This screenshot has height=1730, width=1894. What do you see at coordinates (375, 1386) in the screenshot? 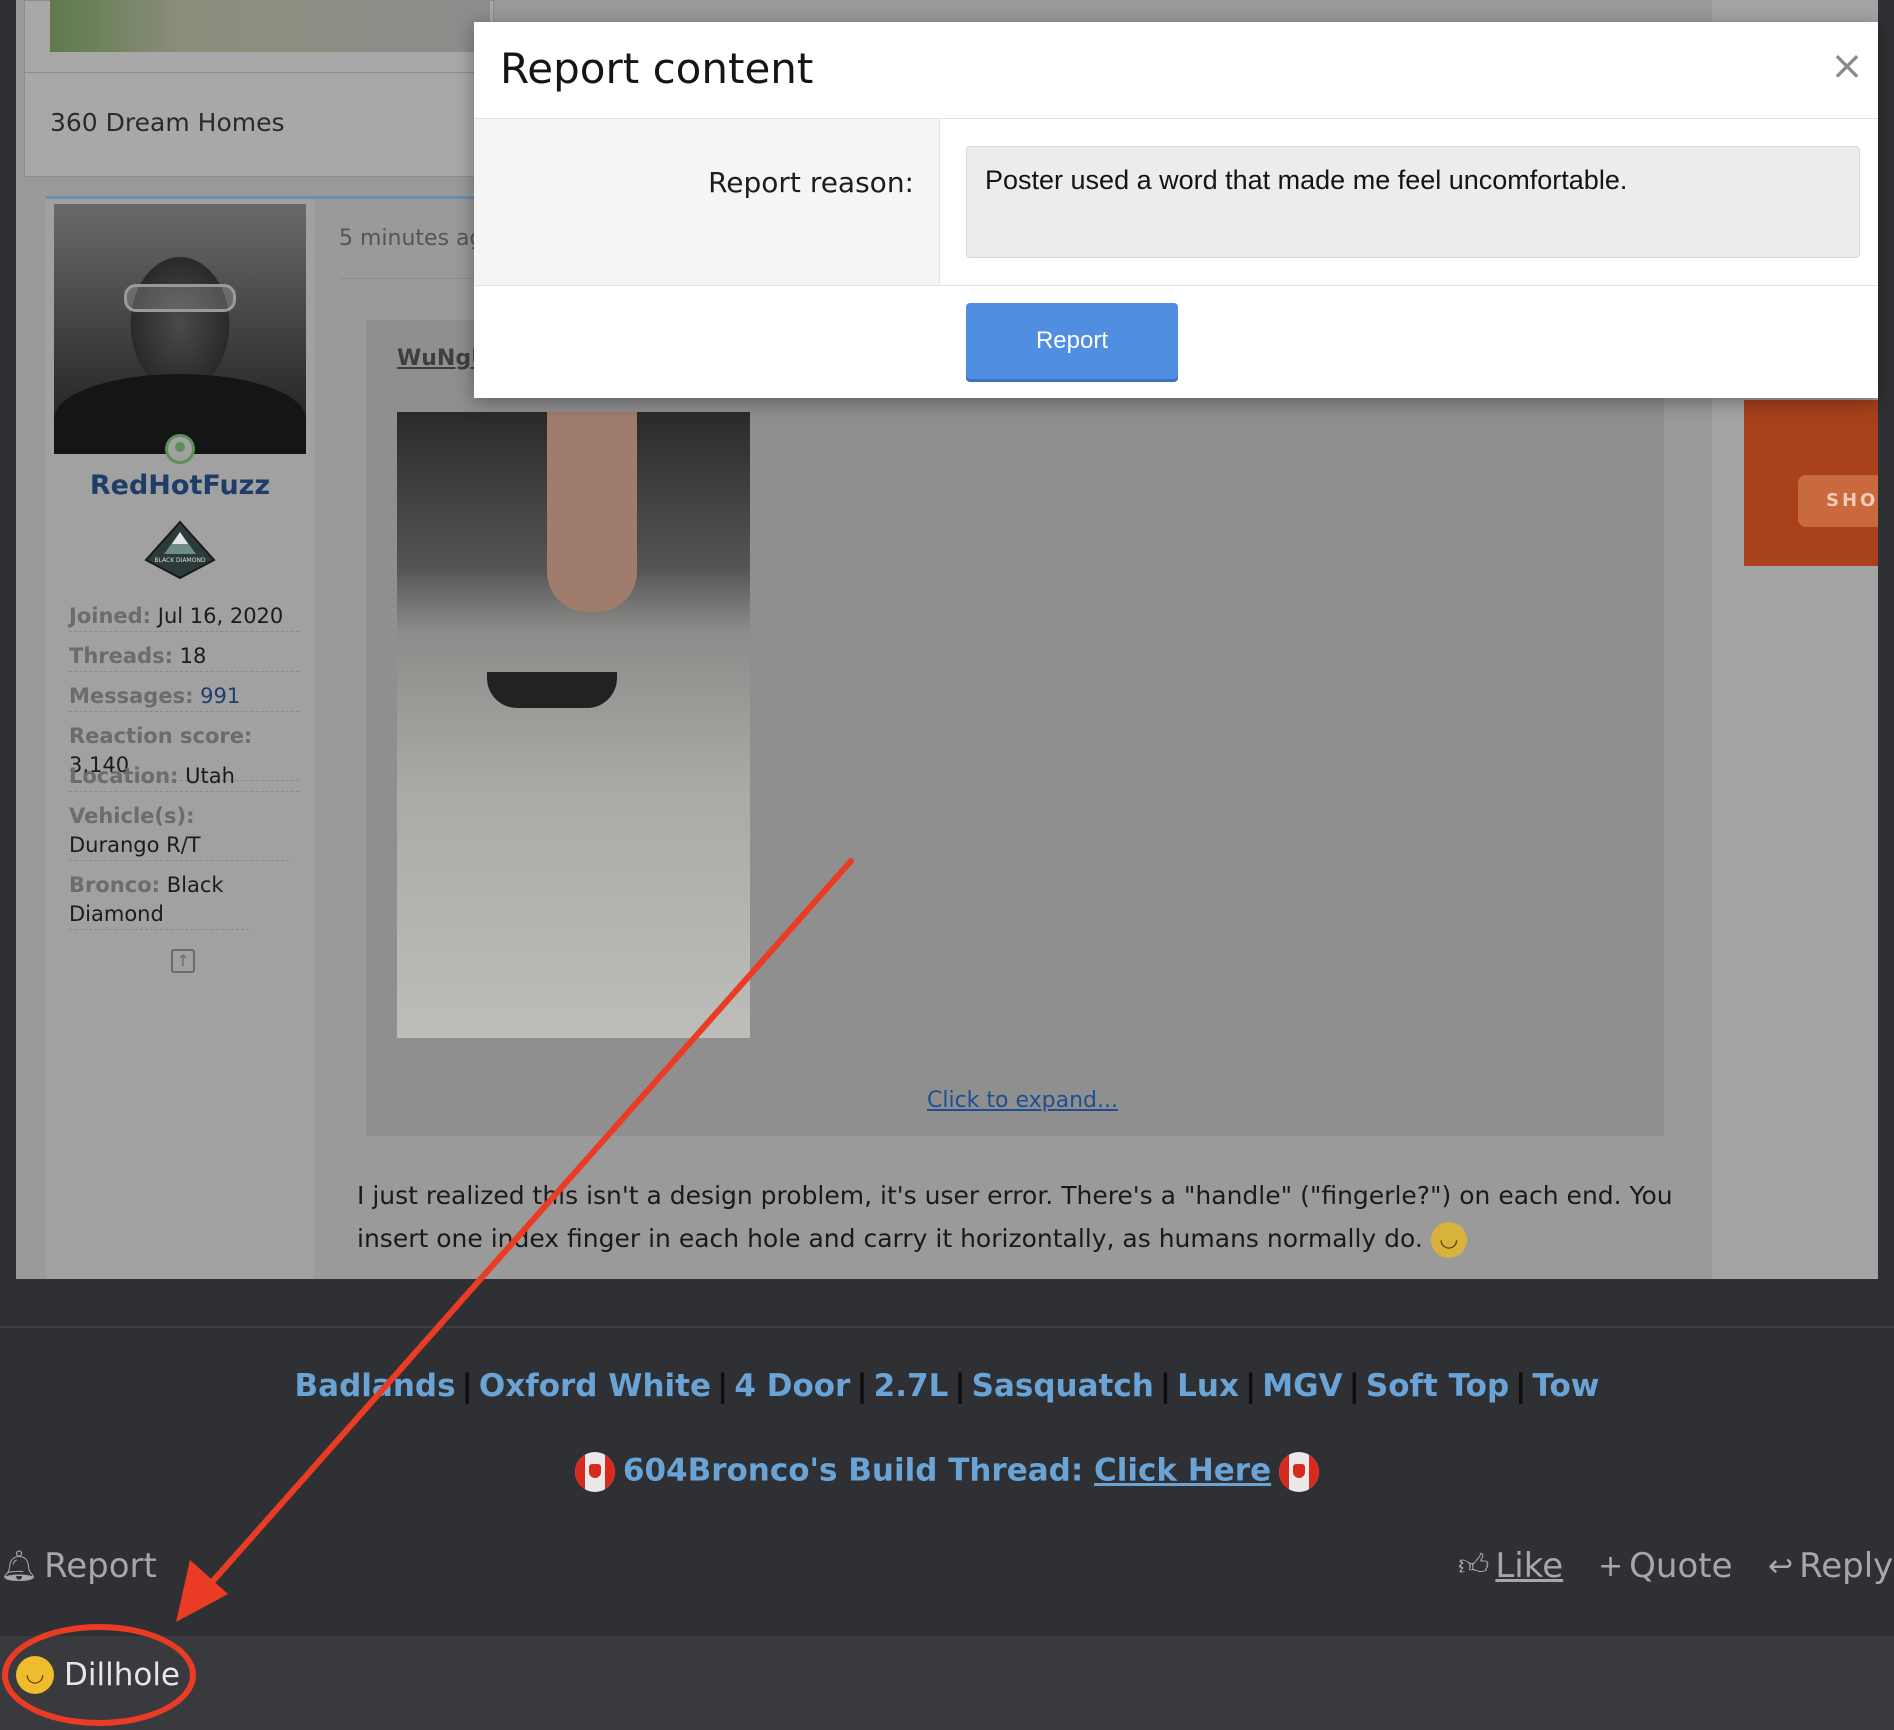
I see `tag-badlands: Badlands` at bounding box center [375, 1386].